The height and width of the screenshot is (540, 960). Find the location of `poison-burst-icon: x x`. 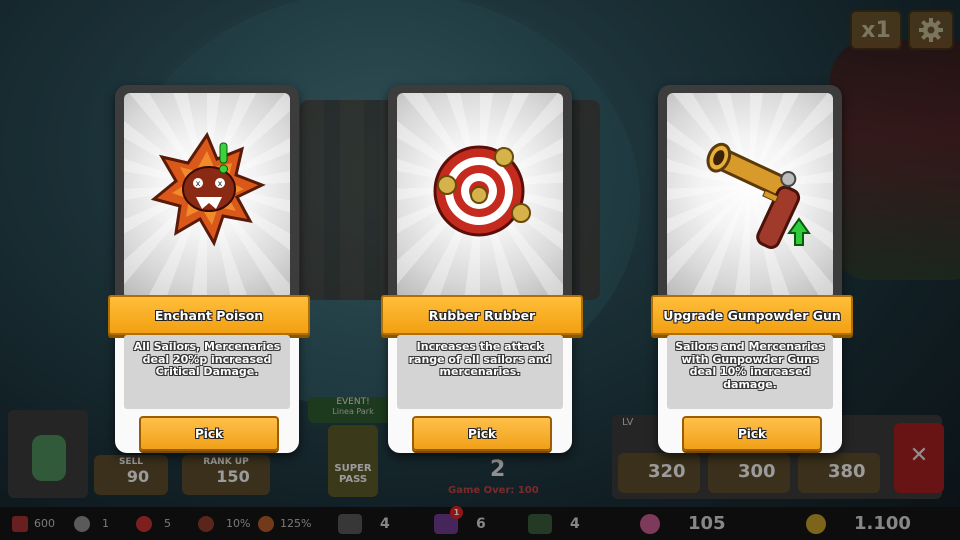

poison-burst-icon: x x is located at coordinates (208, 189).